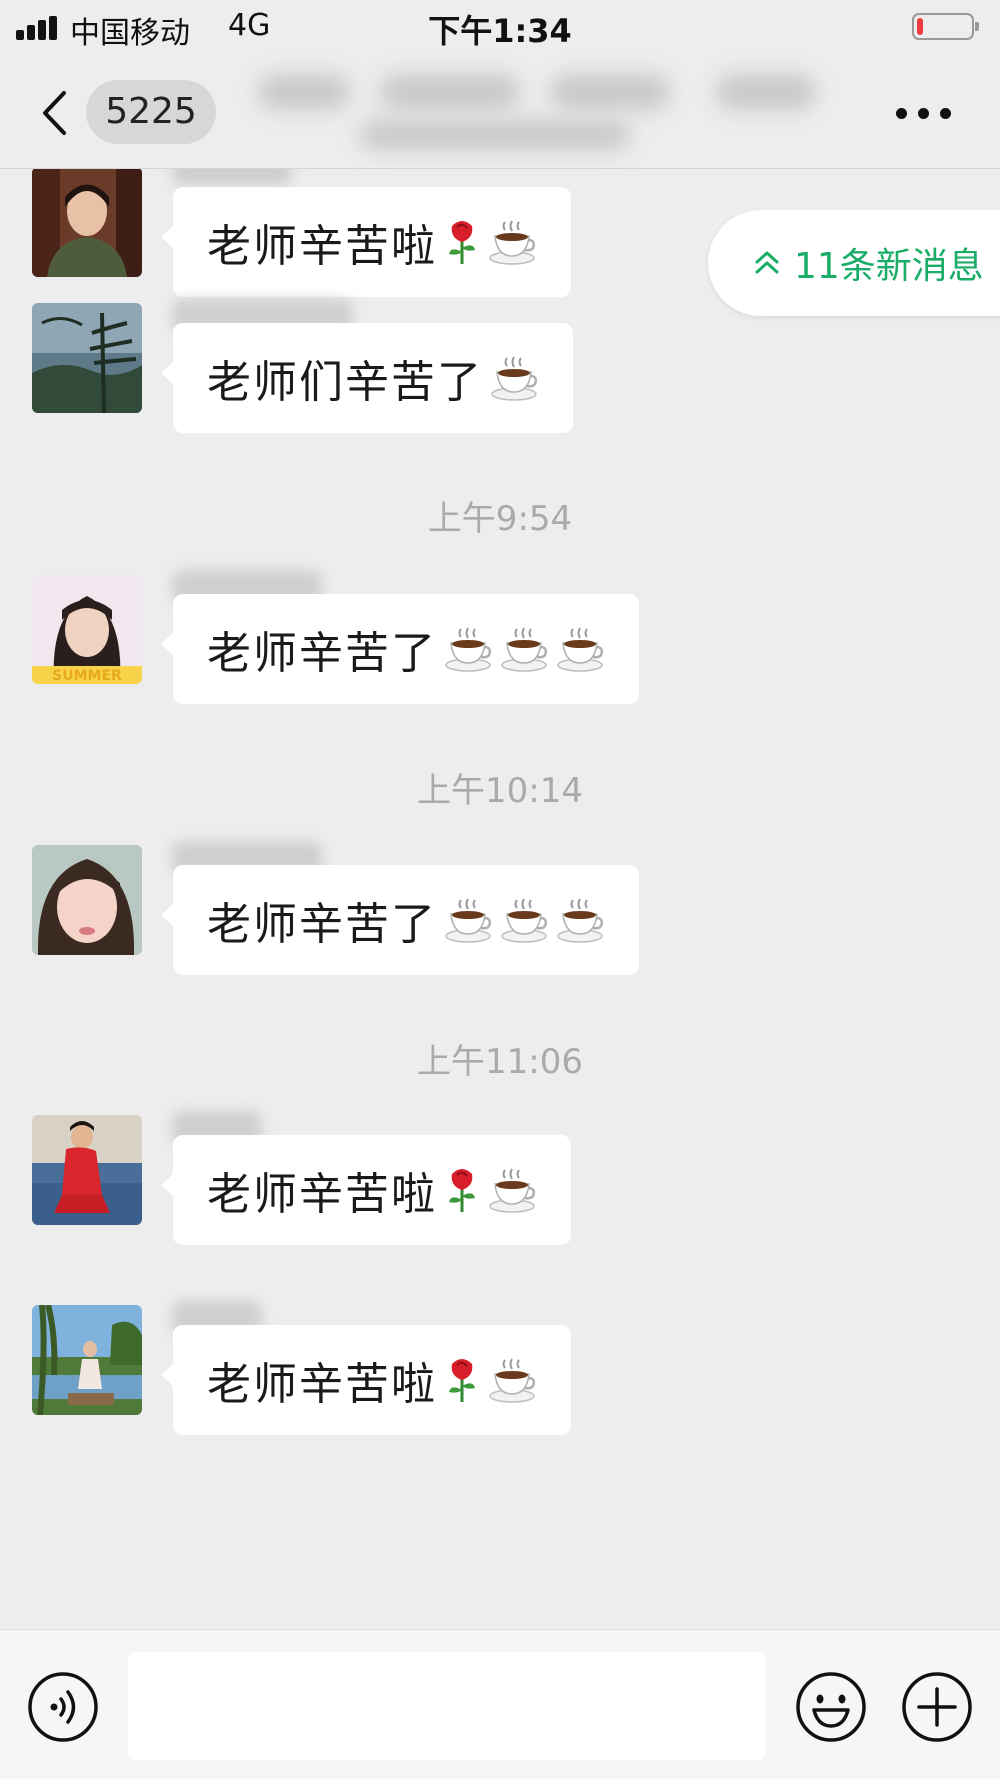  I want to click on svg-text: SUMMER, so click(87, 676).